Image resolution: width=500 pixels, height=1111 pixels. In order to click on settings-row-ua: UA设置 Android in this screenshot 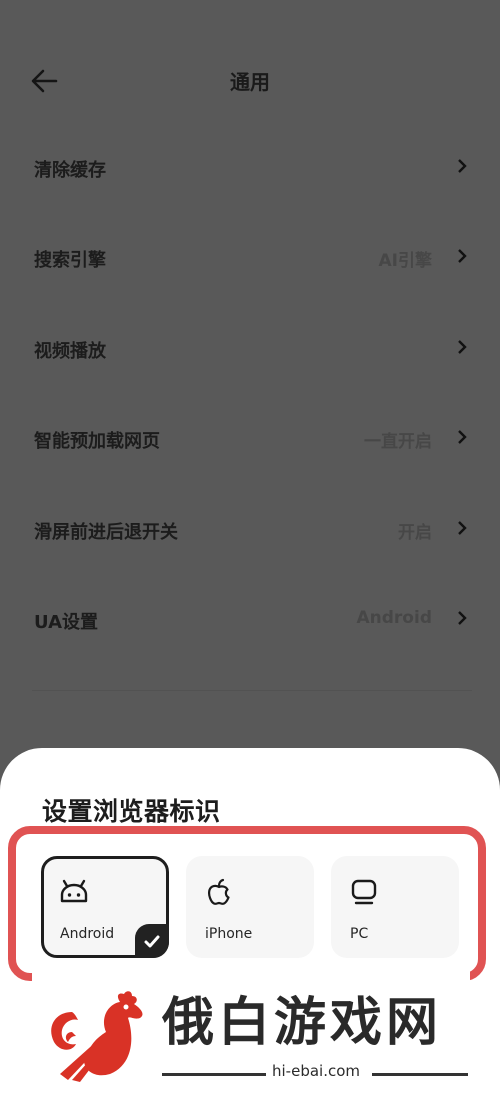, I will do `click(250, 619)`.